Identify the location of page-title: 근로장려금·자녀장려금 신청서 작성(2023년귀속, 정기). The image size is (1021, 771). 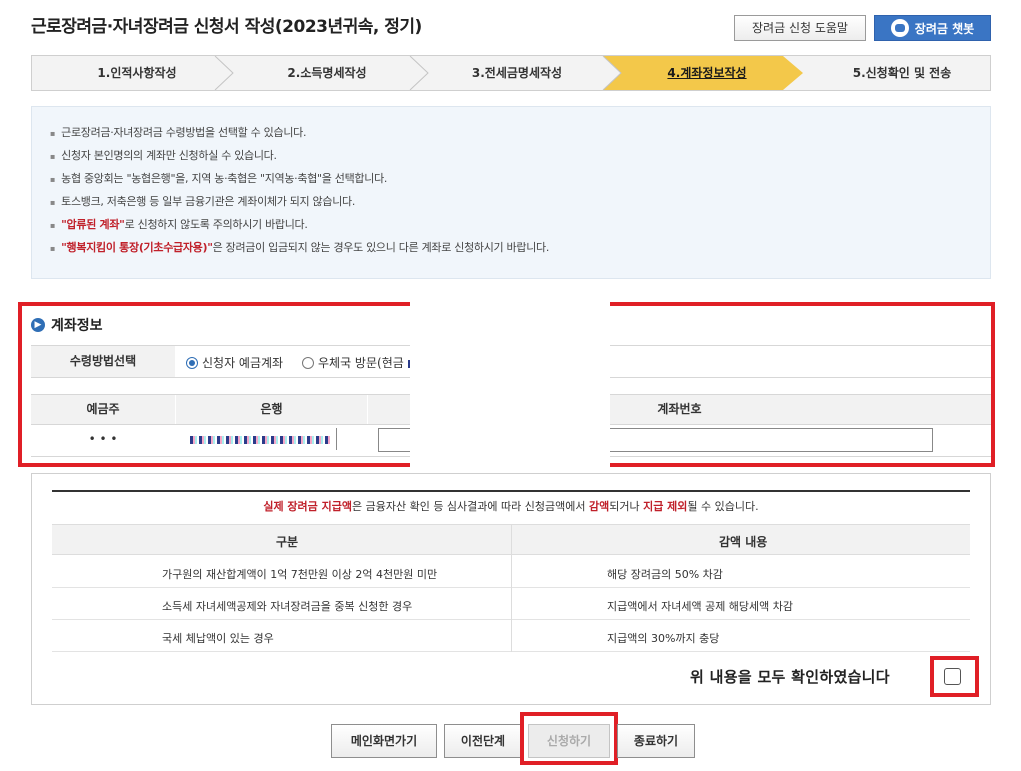
(226, 27).